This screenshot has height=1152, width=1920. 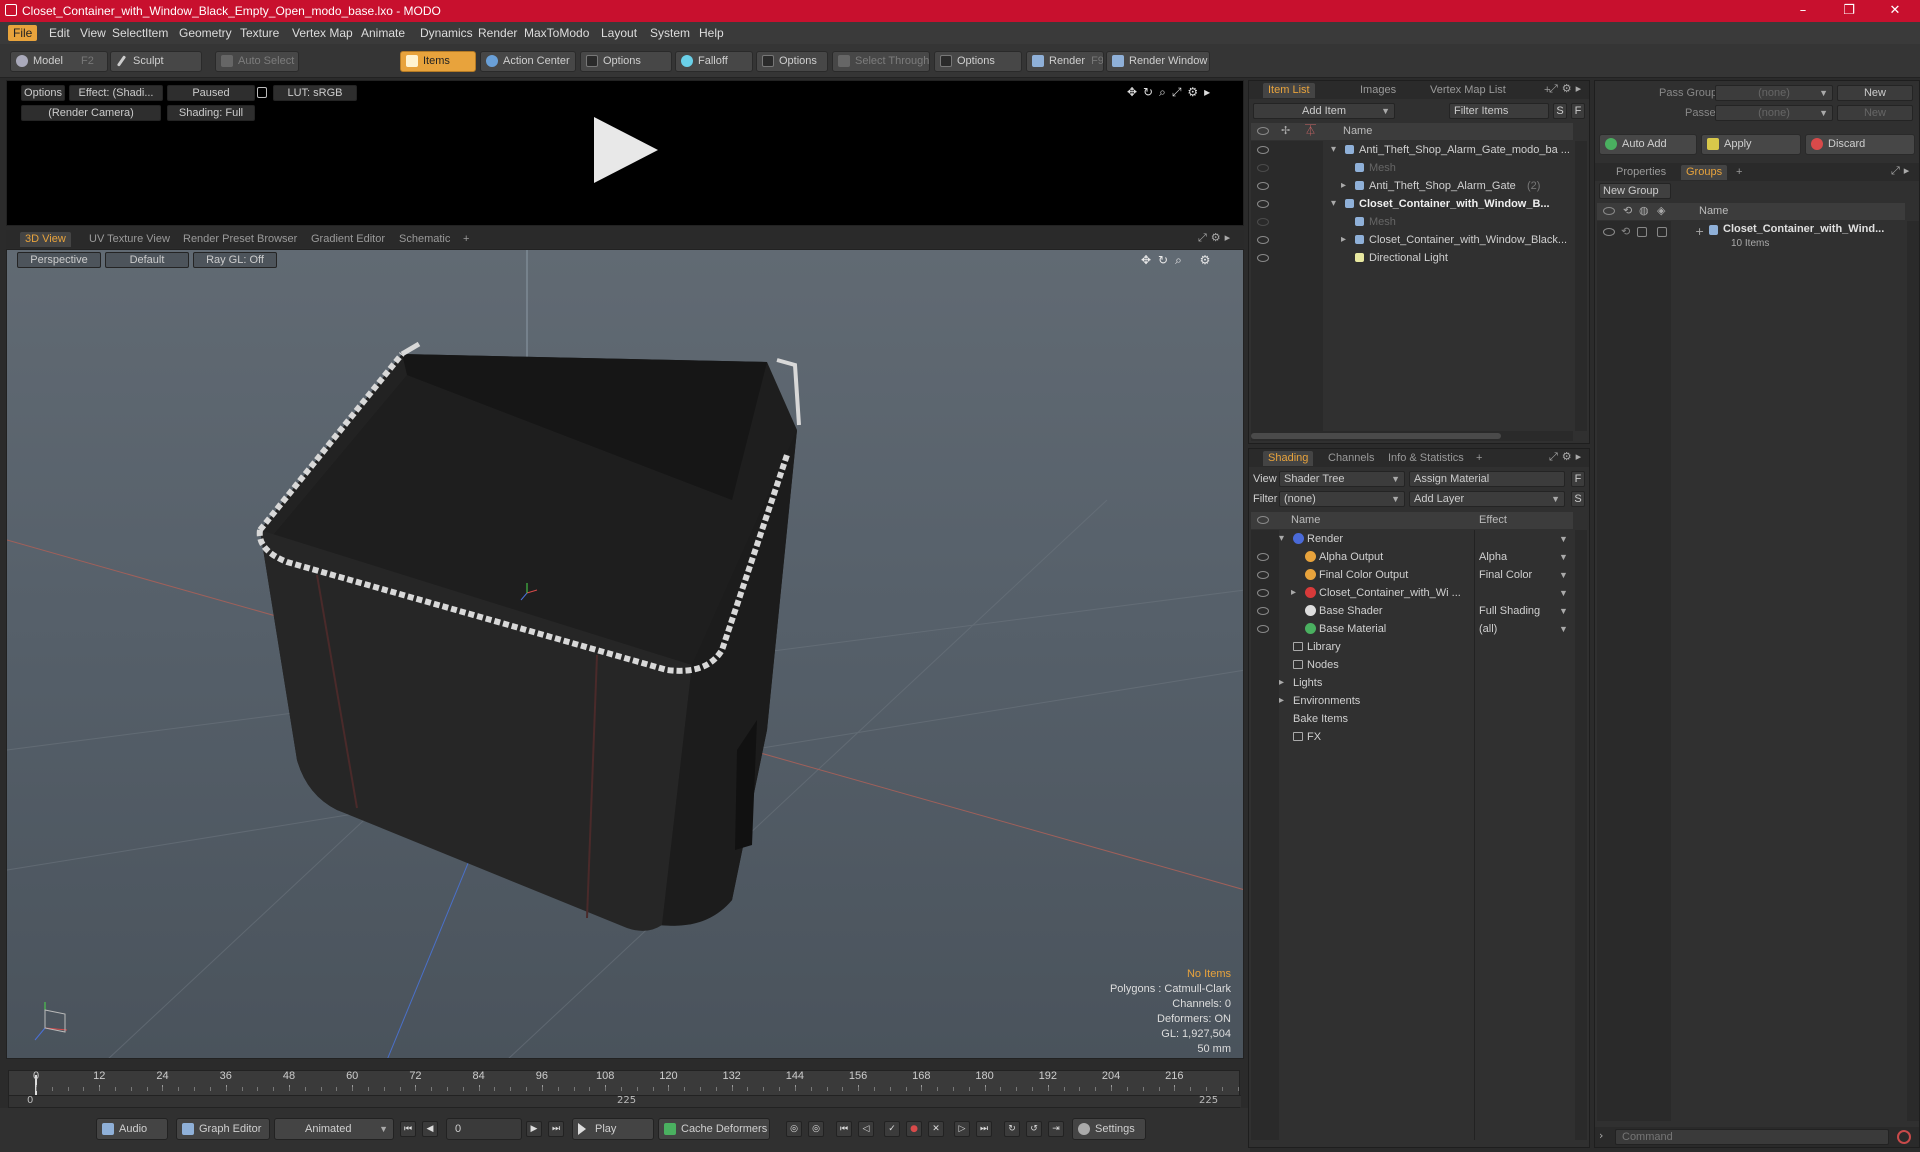 What do you see at coordinates (129, 239) in the screenshot?
I see `tab-uv-texture-view: UV Texture View` at bounding box center [129, 239].